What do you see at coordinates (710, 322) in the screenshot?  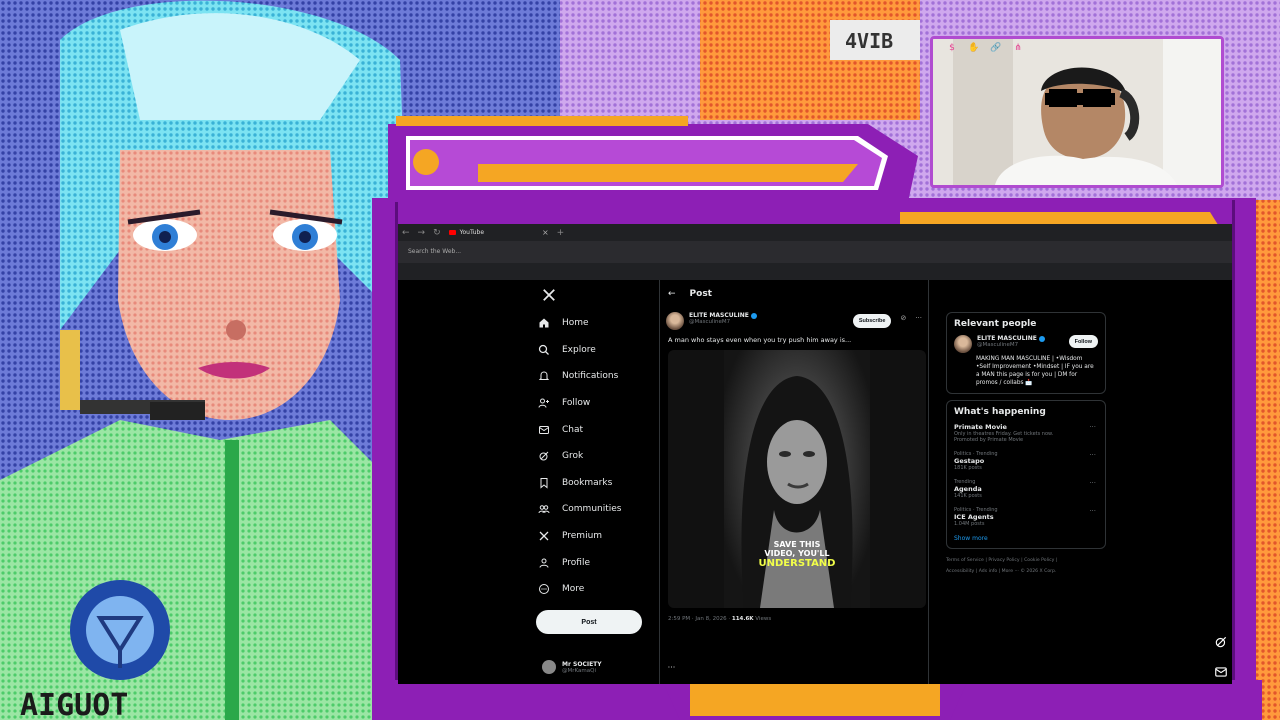 I see `author-handle: @MasculineM7` at bounding box center [710, 322].